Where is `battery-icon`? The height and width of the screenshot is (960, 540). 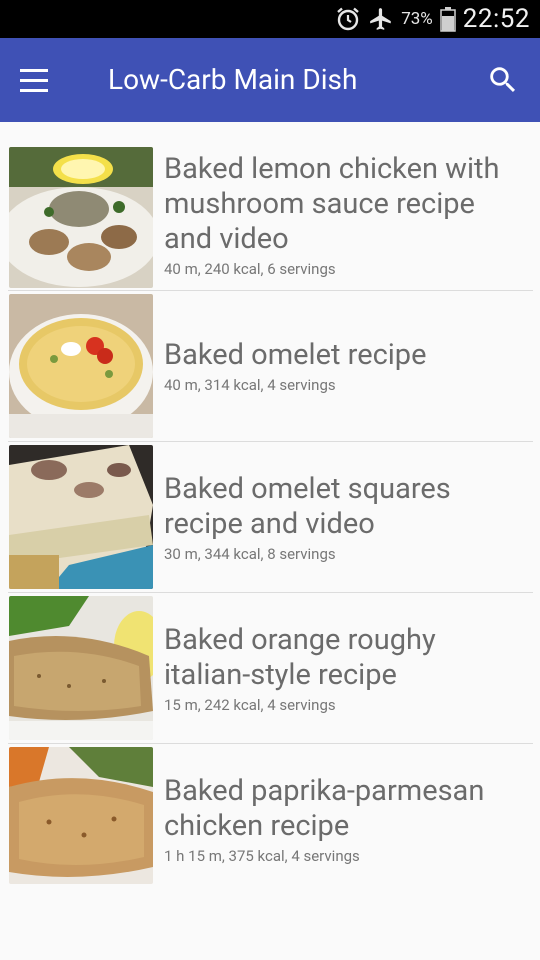 battery-icon is located at coordinates (448, 19).